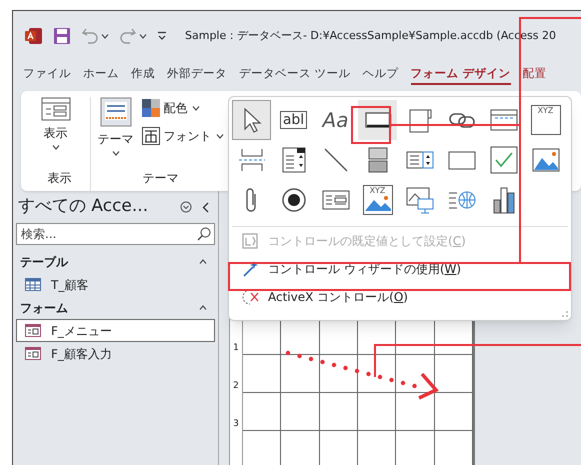  I want to click on ribbon-tab: 作成, so click(143, 75).